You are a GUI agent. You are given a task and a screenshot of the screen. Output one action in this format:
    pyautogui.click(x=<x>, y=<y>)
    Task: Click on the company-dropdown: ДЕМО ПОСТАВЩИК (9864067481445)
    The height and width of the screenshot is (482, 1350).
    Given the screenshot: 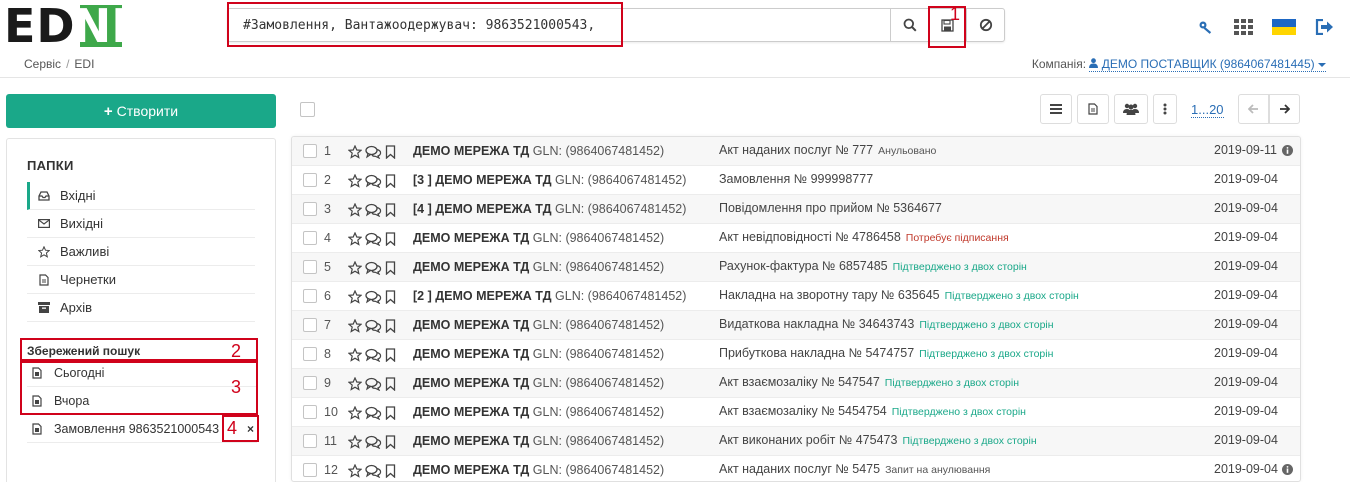 What is the action you would take?
    pyautogui.click(x=1207, y=64)
    